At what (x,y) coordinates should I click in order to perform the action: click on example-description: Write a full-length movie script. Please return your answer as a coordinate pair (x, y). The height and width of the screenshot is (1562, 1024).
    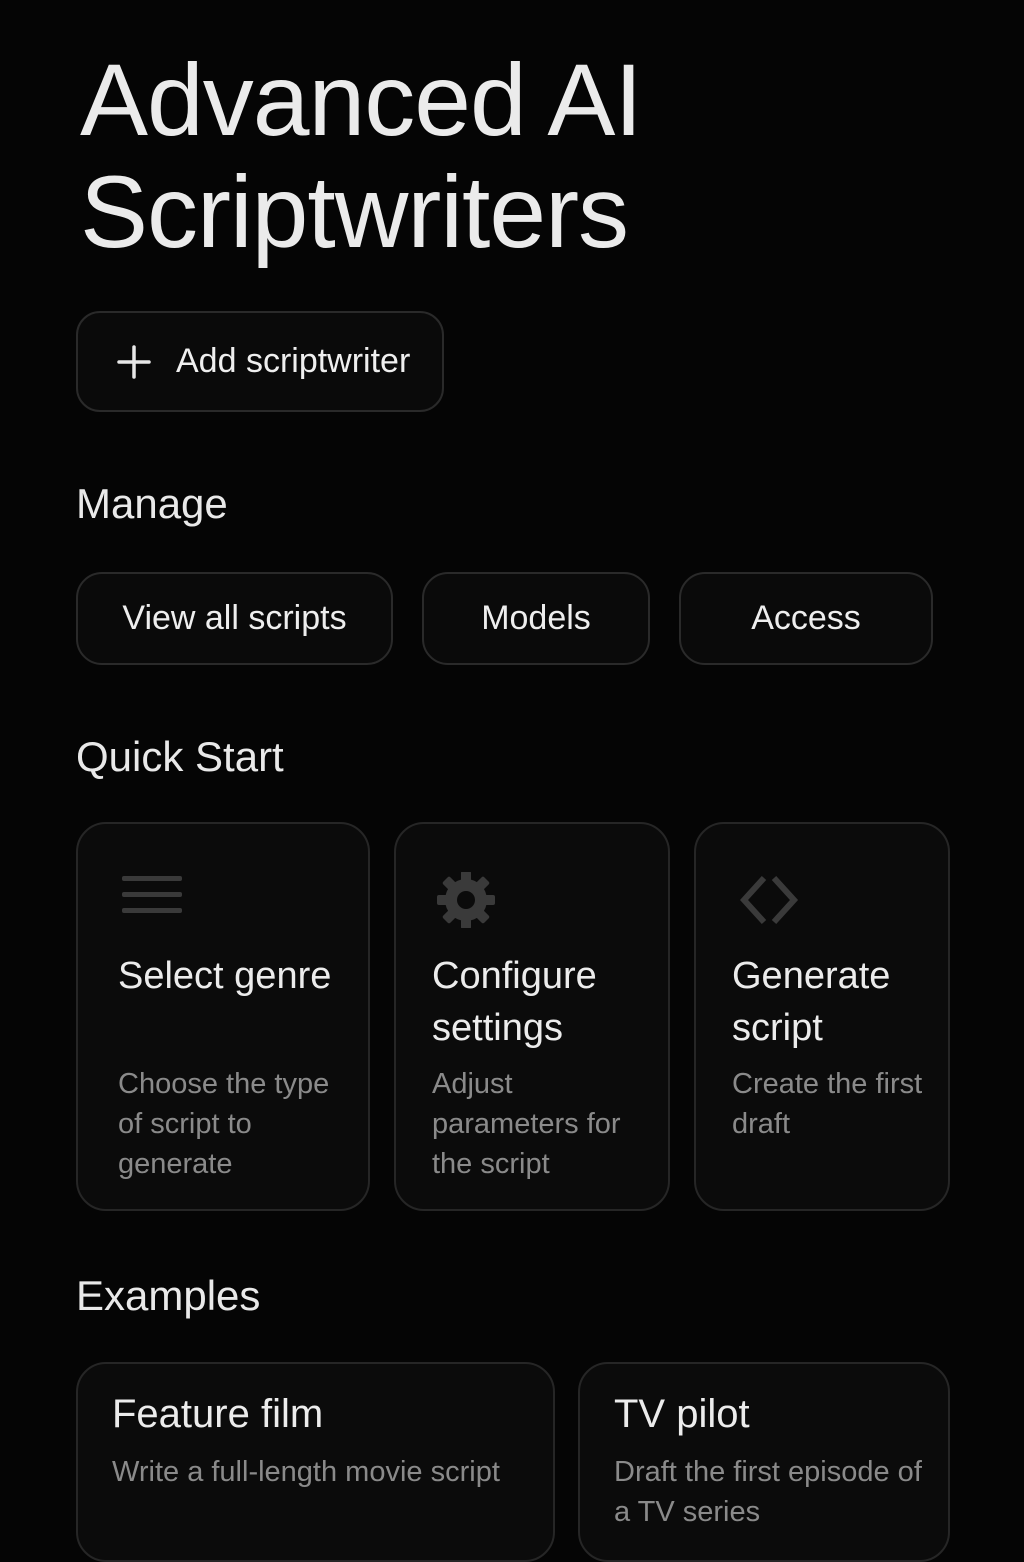
    Looking at the image, I should click on (306, 1472).